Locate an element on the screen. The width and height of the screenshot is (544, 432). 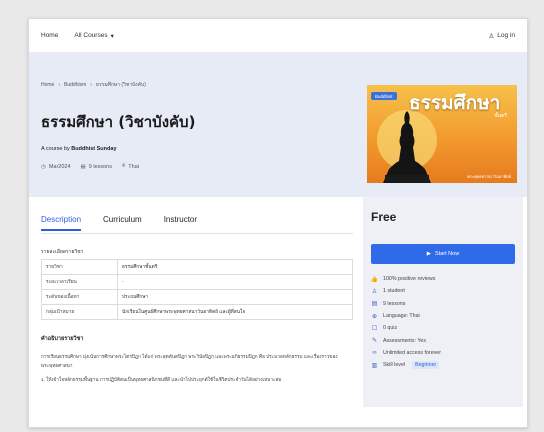
skill-icon: ▥ is located at coordinates (374, 365).